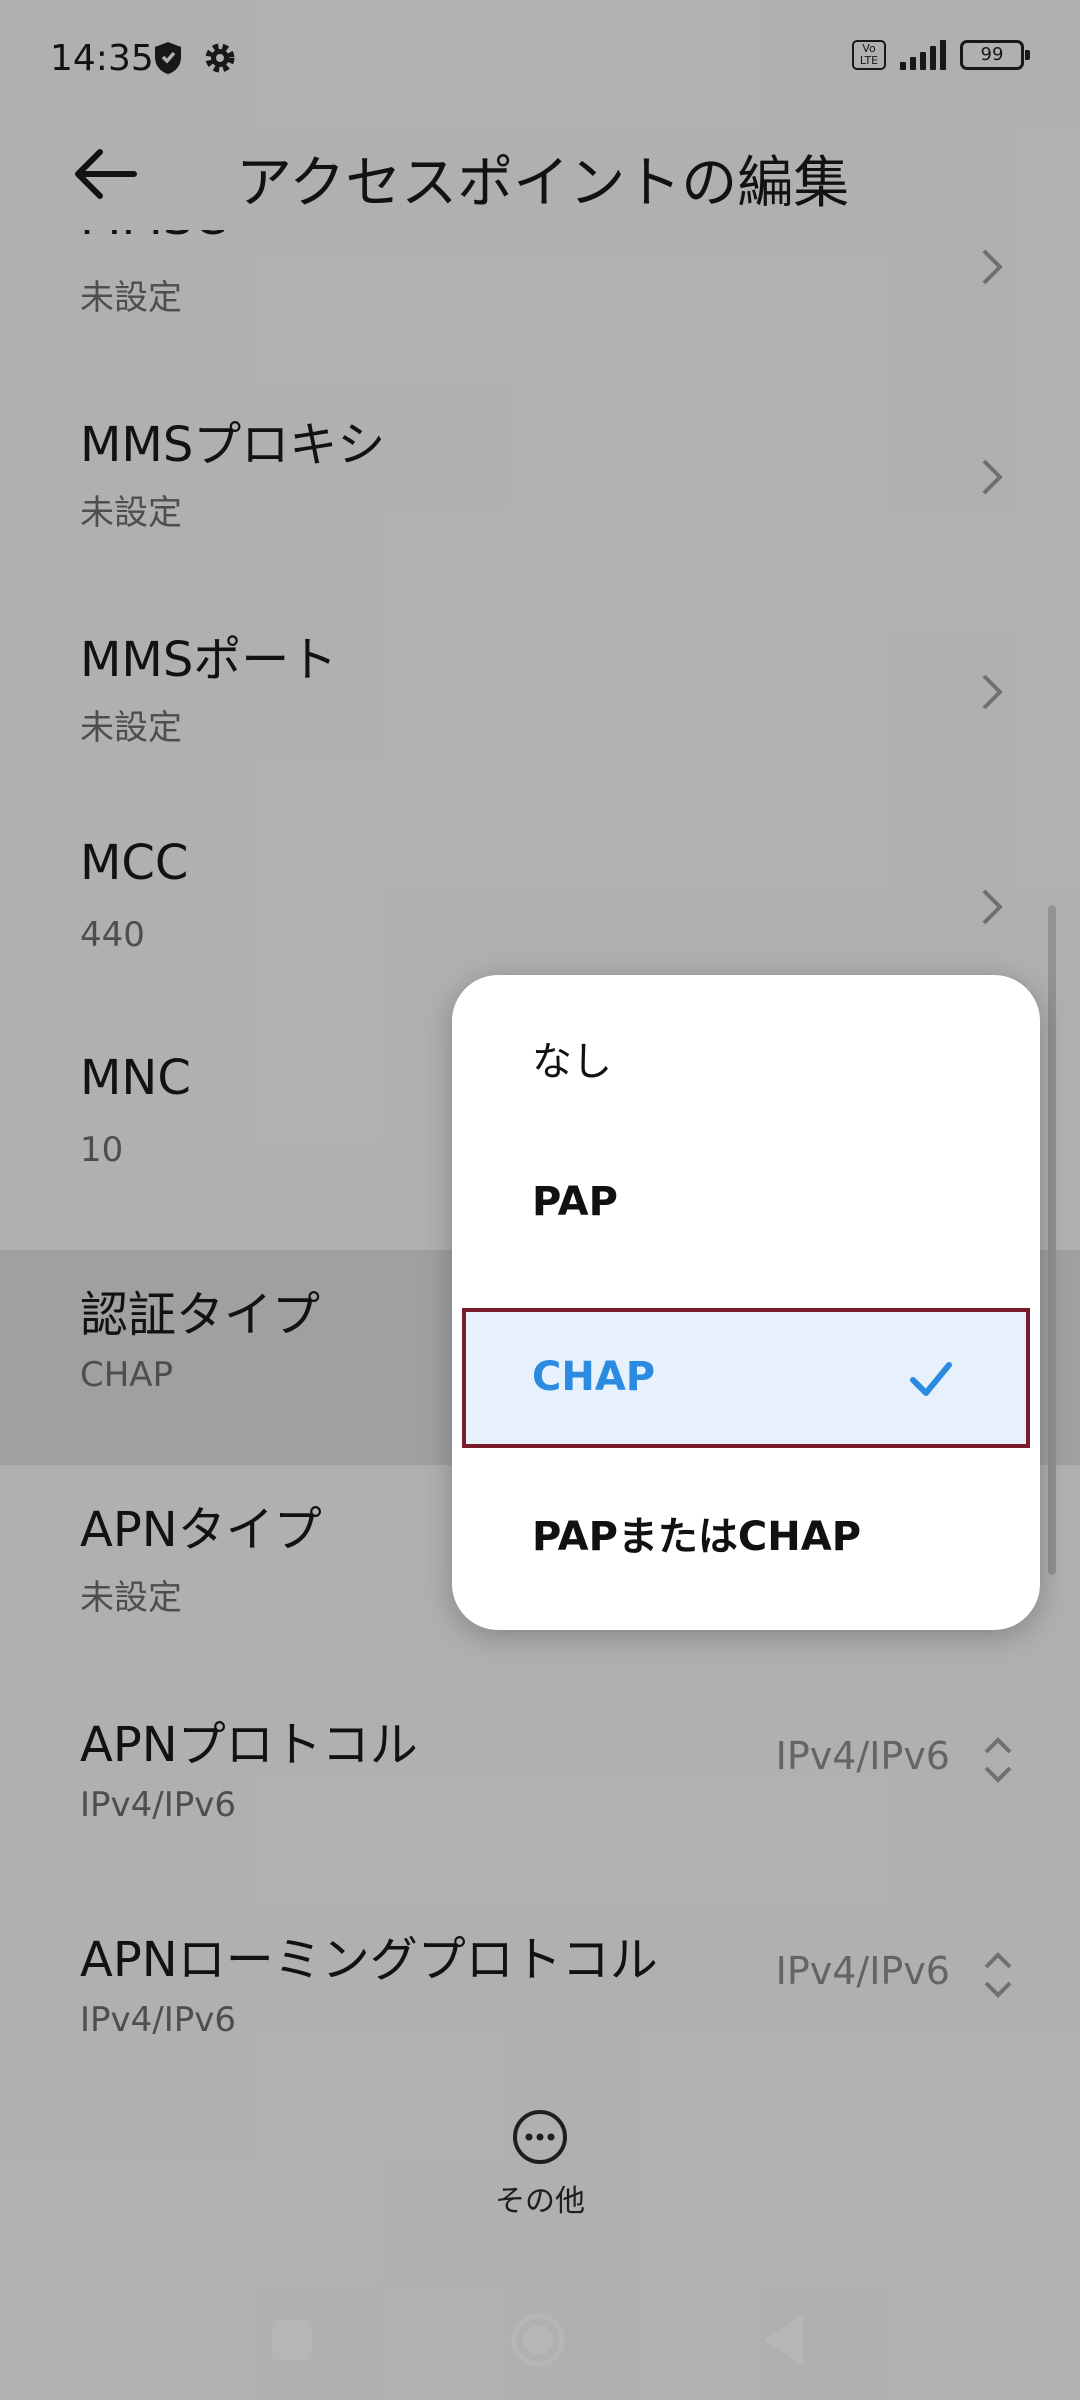  I want to click on option-label: CHAP, so click(594, 1377).